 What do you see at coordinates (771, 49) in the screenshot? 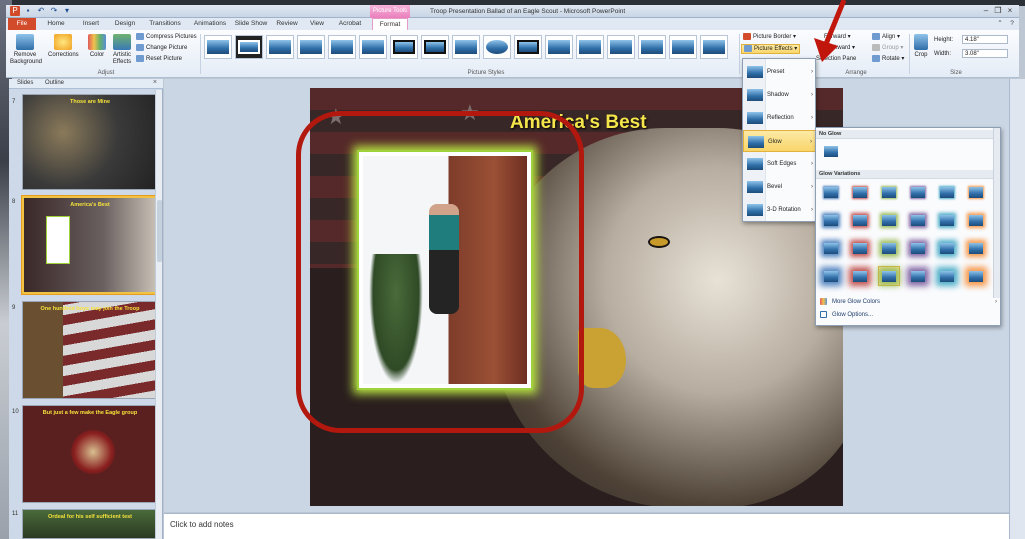
I see `picture-effects-button: Picture Effects ▾` at bounding box center [771, 49].